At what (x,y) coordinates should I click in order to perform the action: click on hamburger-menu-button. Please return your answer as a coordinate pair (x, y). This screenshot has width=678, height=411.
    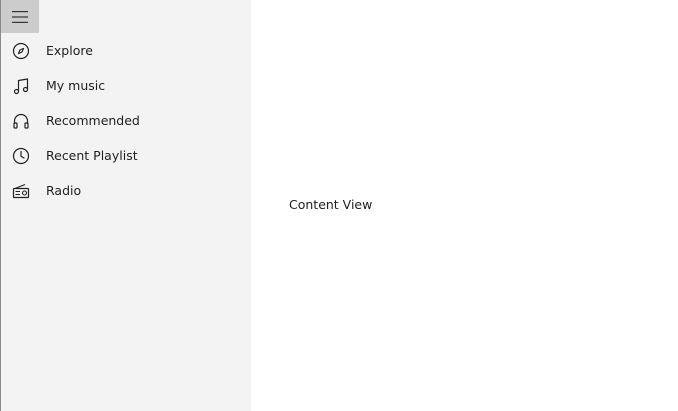
    Looking at the image, I should click on (20, 16).